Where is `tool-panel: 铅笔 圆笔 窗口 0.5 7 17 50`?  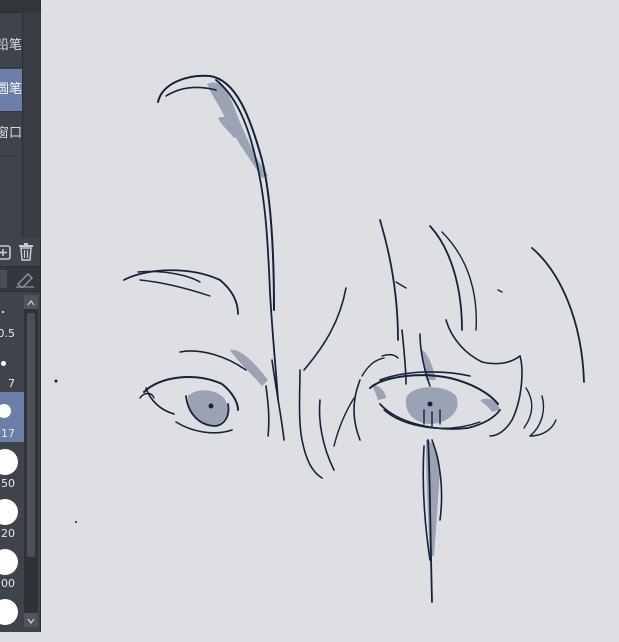
tool-panel: 铅笔 圆笔 窗口 0.5 7 17 50 is located at coordinates (20, 316).